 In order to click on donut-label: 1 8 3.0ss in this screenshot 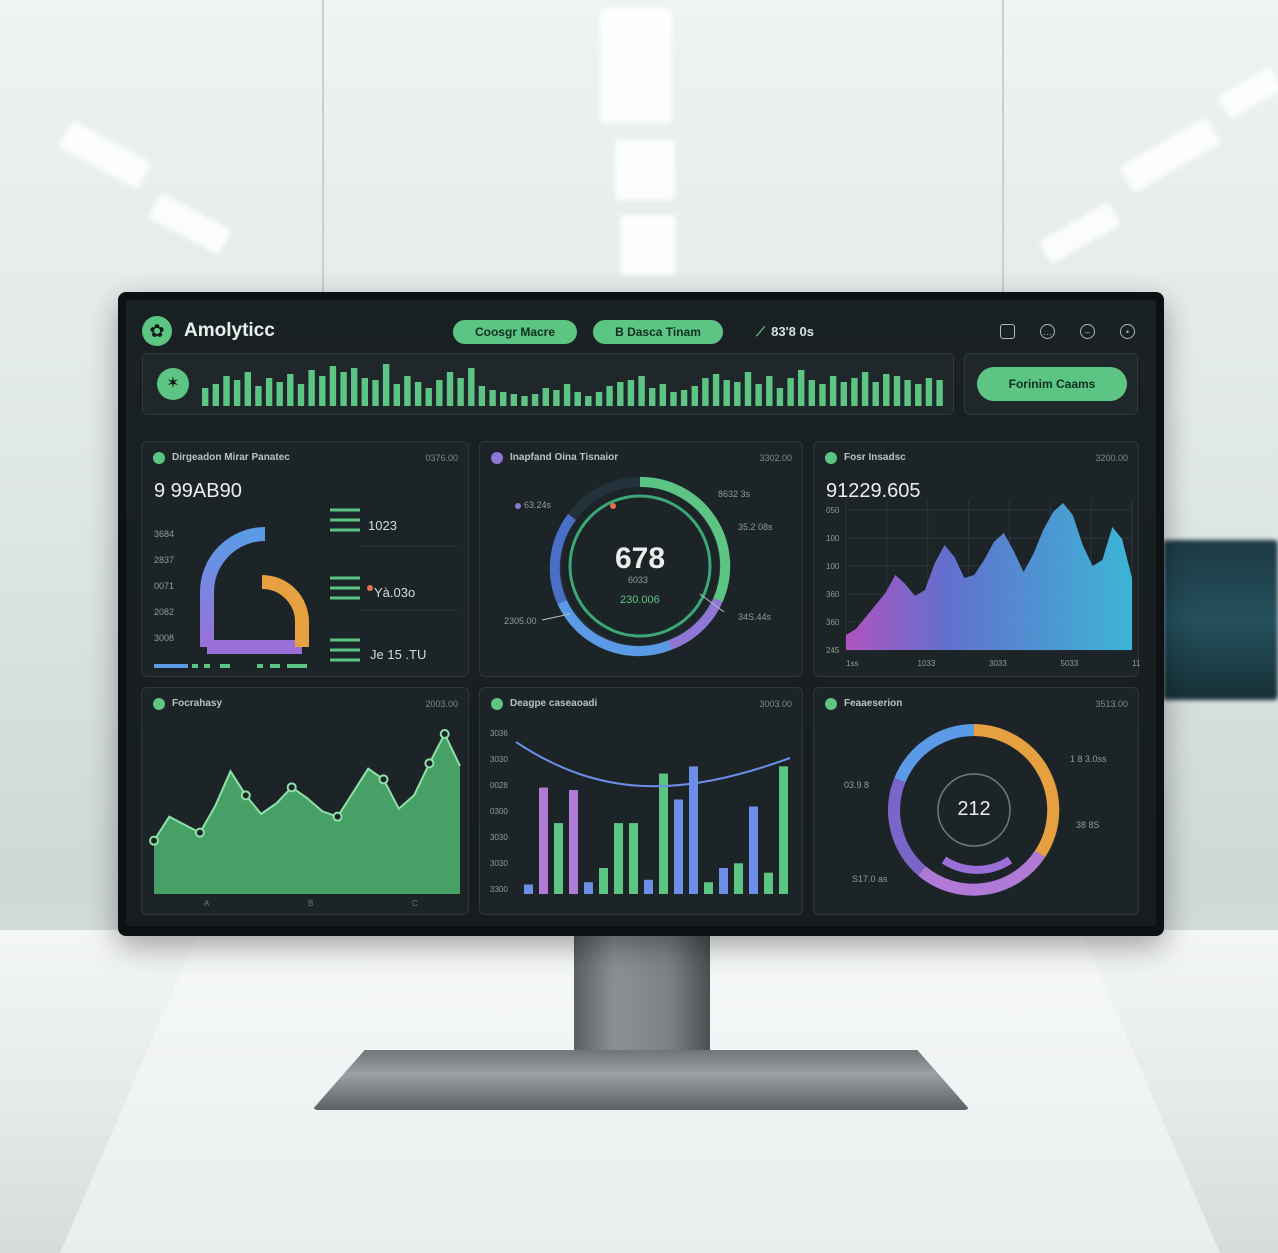, I will do `click(1088, 759)`.